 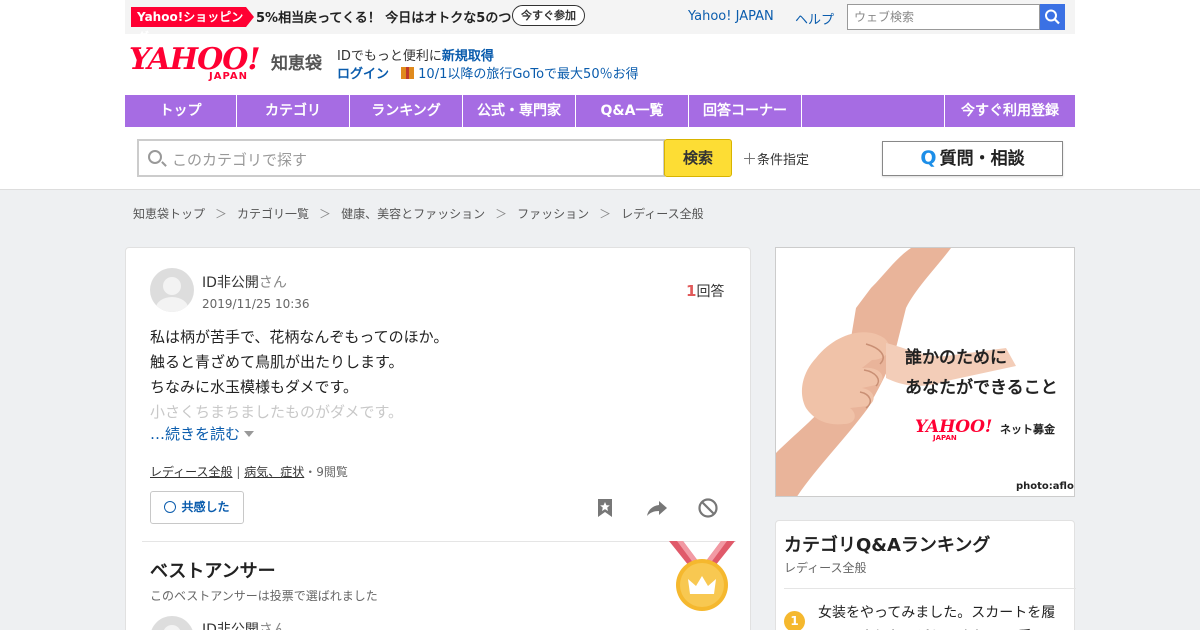 I want to click on help-link: ヘルプ, so click(x=814, y=18).